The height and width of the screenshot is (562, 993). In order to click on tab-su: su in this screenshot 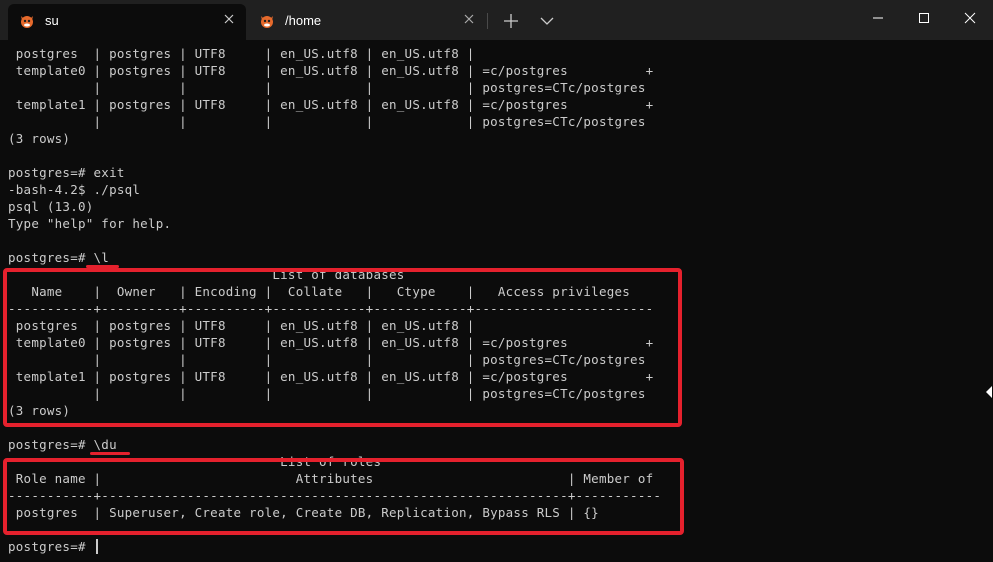, I will do `click(127, 22)`.